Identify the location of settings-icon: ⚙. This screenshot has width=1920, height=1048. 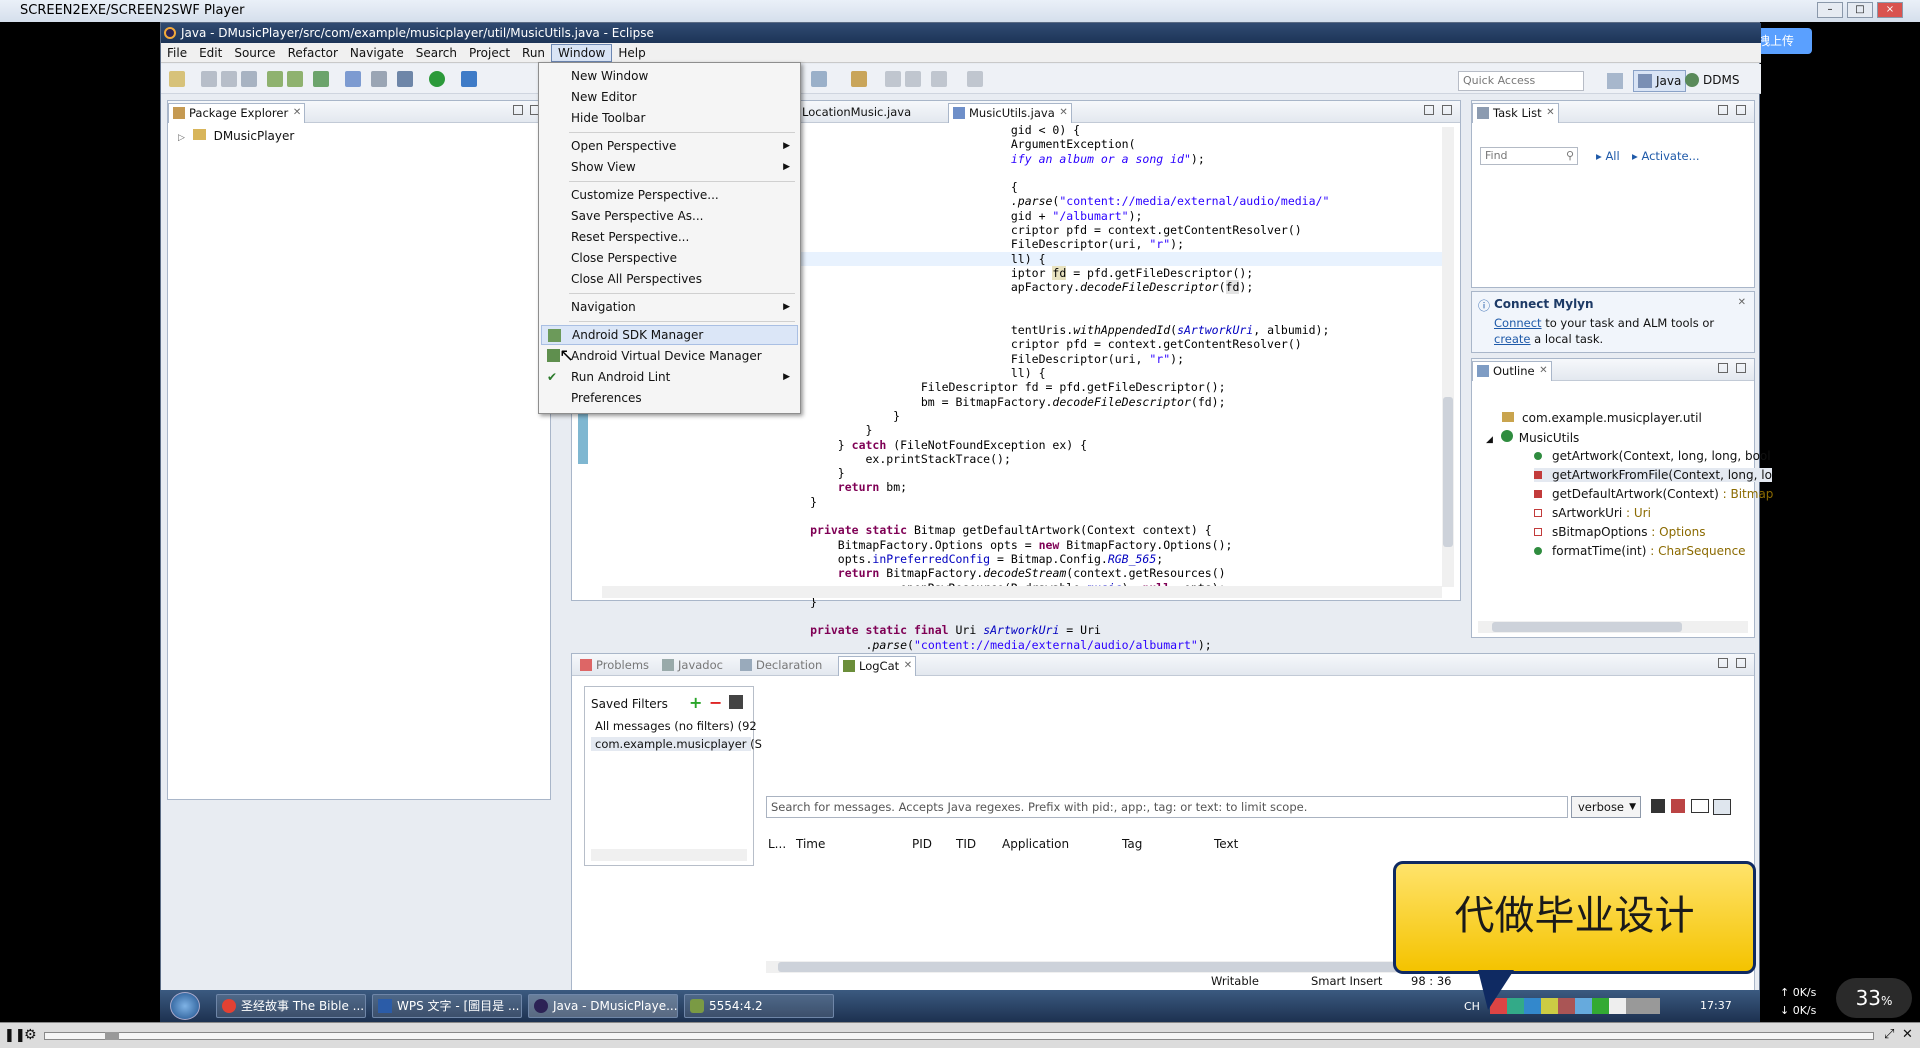
(30, 1035).